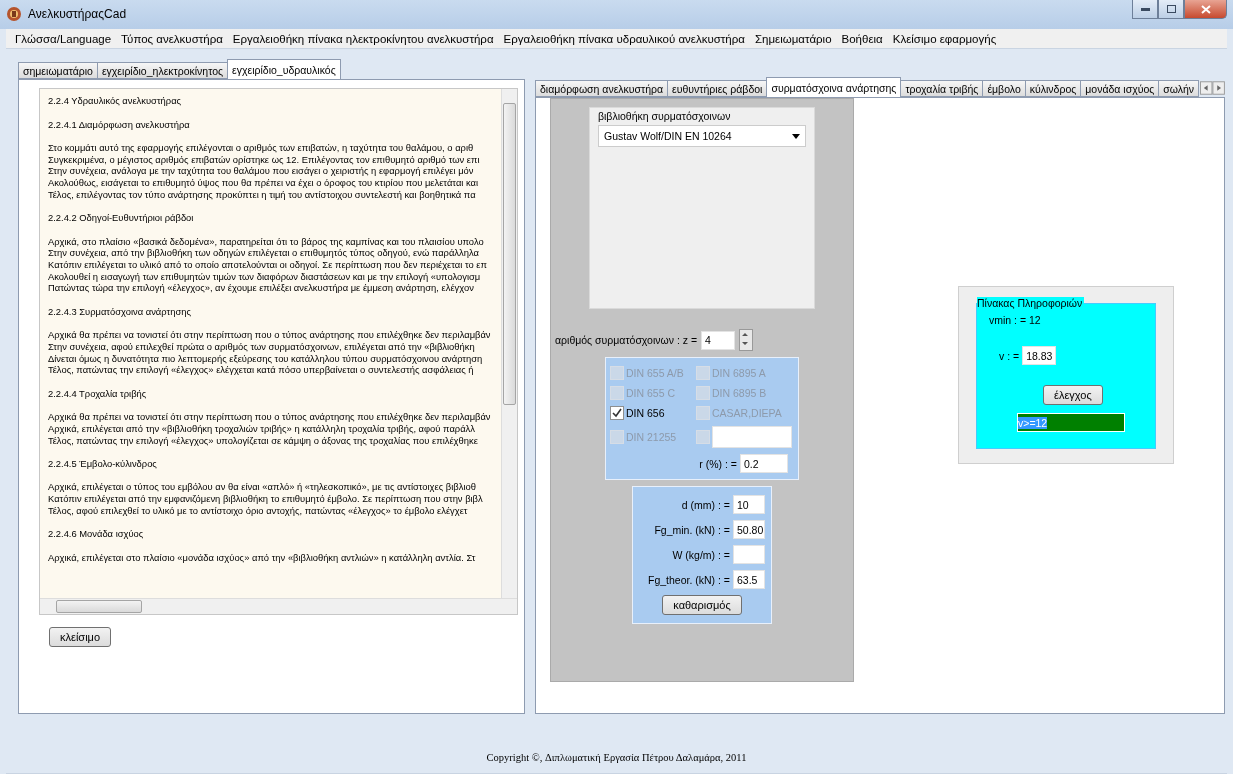 This screenshot has height=774, width=1233. What do you see at coordinates (692, 529) in the screenshot?
I see `result-label: Fg_min. (kN) : =` at bounding box center [692, 529].